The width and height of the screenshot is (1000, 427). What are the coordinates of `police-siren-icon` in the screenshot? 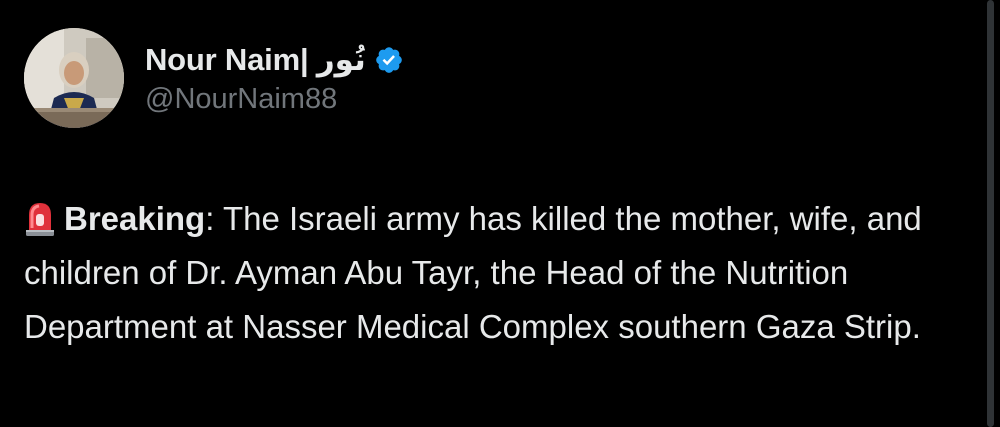 It's located at (40, 218).